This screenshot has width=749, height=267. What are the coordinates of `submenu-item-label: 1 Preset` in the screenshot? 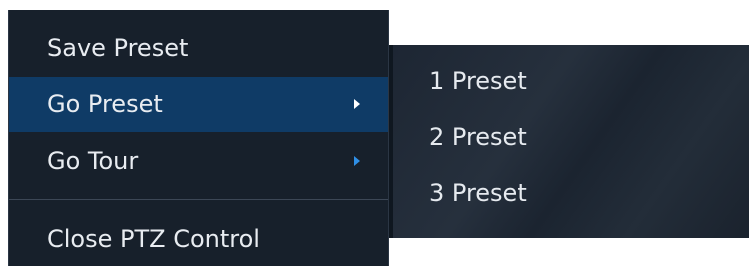 It's located at (478, 81).